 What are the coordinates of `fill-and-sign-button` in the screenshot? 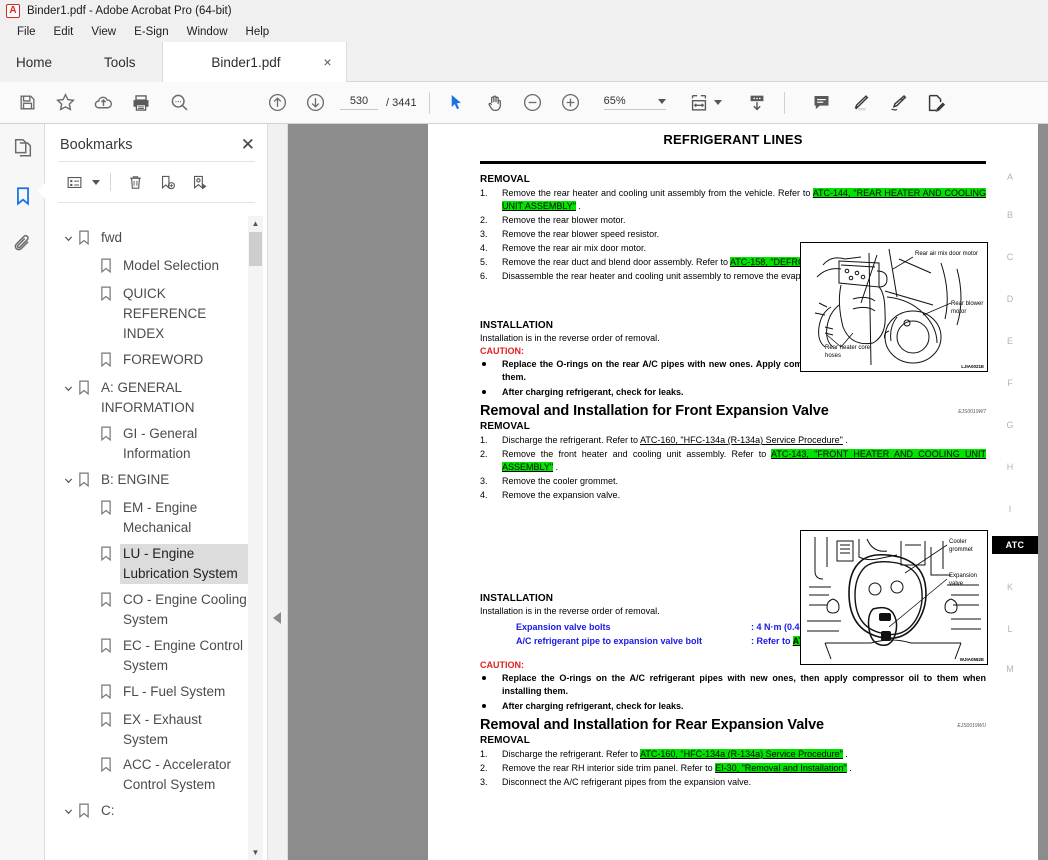 It's located at (936, 103).